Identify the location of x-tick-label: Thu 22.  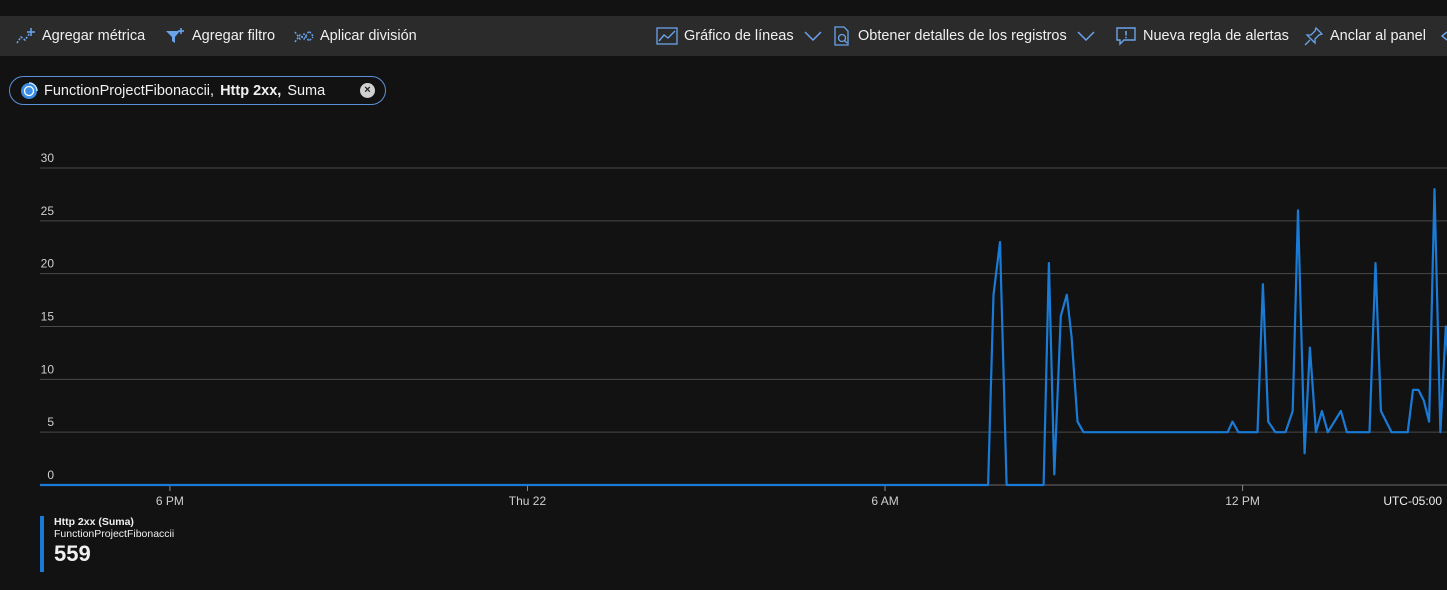
(528, 501).